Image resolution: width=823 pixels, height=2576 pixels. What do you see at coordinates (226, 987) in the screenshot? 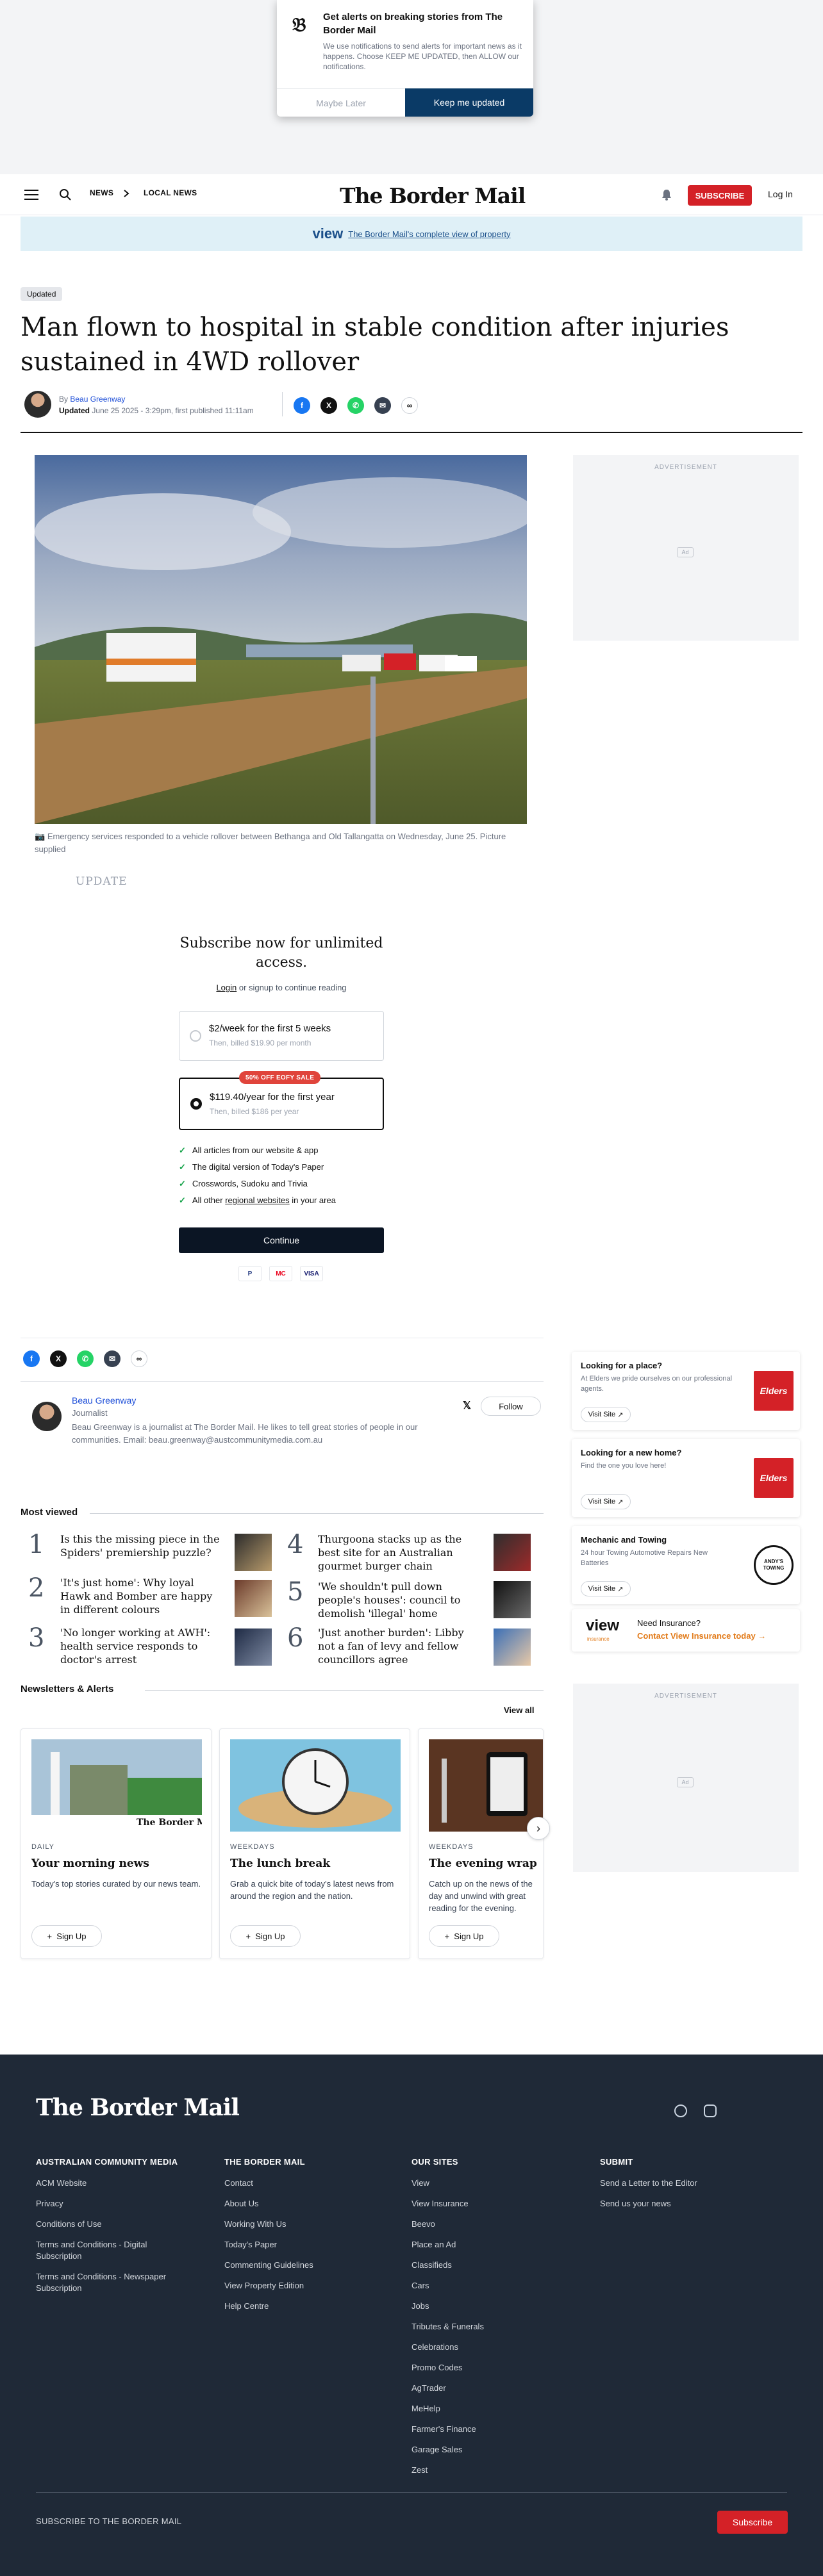
I see `login-link-inline: Login` at bounding box center [226, 987].